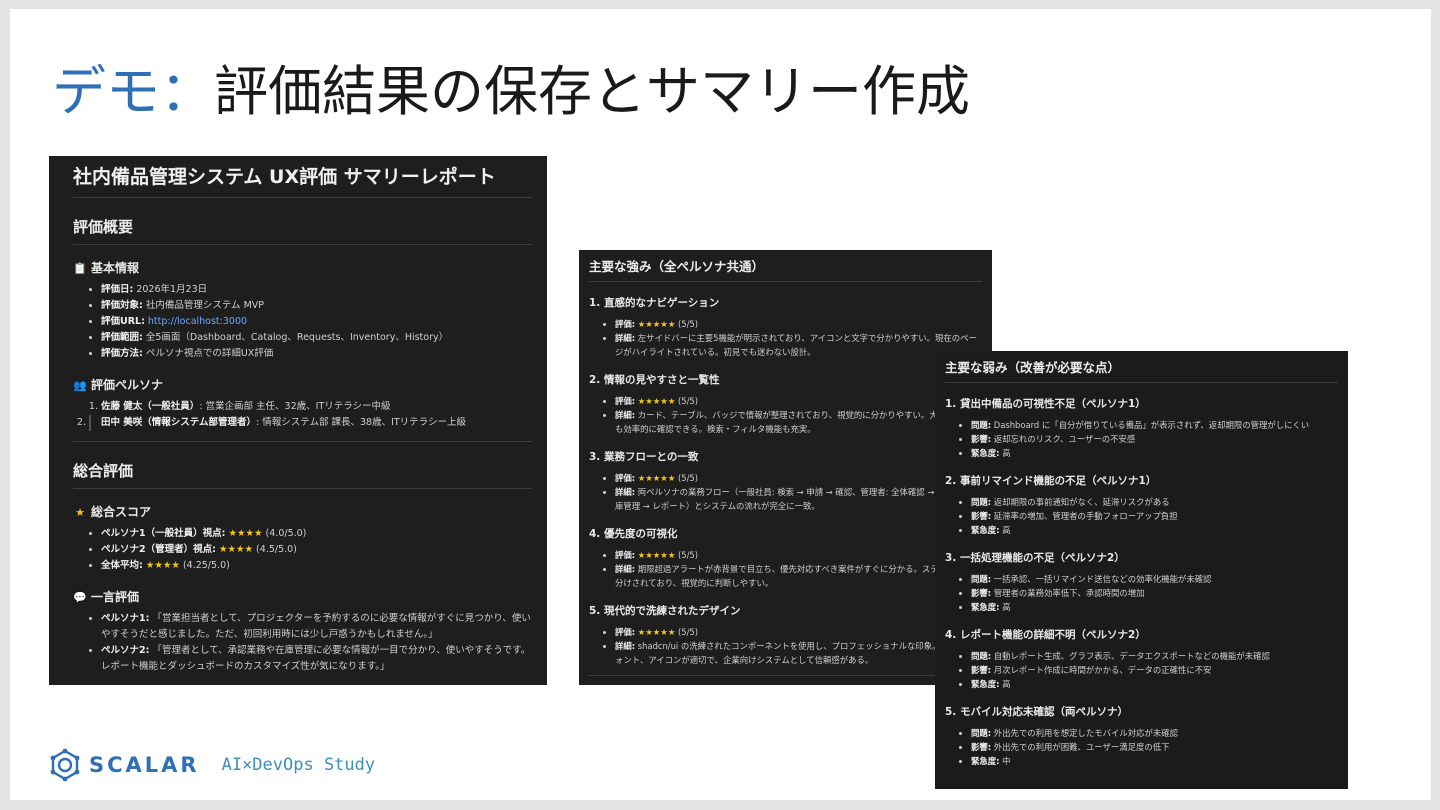 The image size is (1440, 810). I want to click on list-item: 評価URL: http://localhost:3000, so click(316, 322).